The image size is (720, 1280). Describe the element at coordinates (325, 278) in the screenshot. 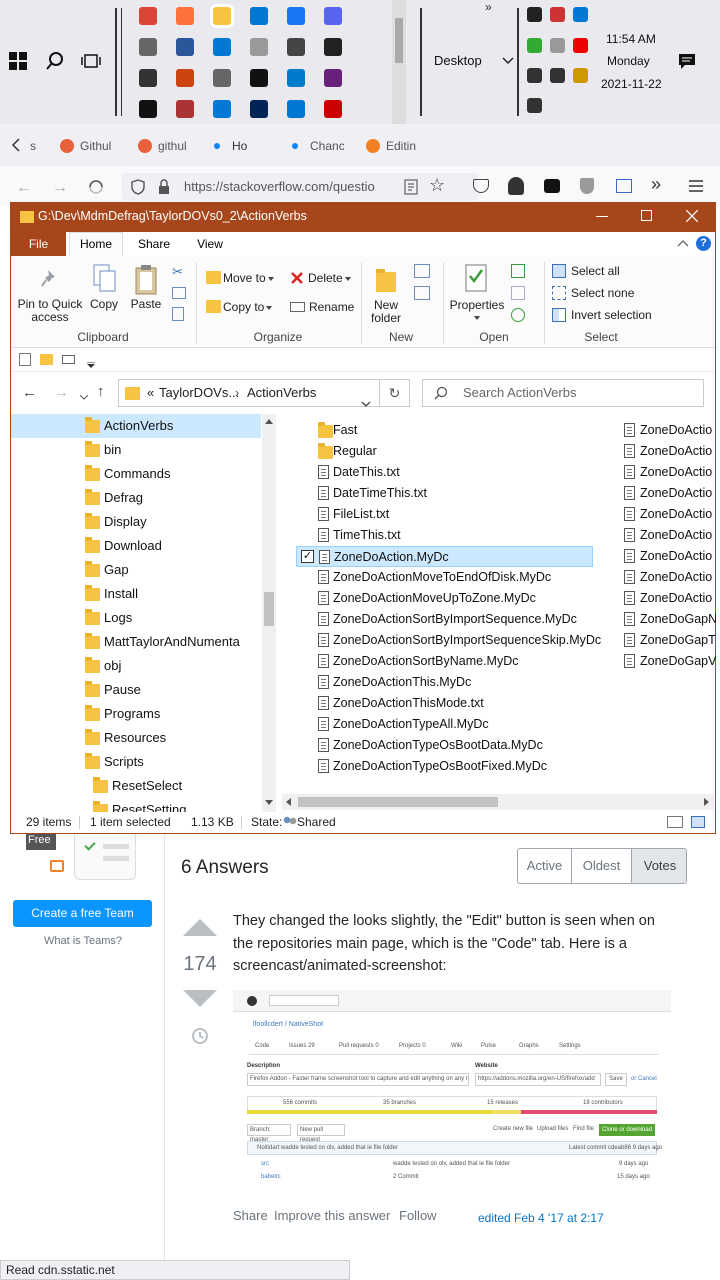

I see `delete-button: Delete` at that location.